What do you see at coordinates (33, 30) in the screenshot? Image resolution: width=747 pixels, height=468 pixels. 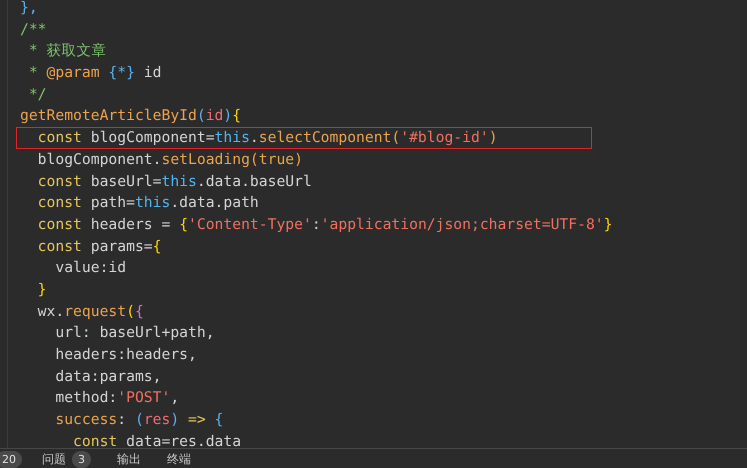 I see `code-line: /**` at bounding box center [33, 30].